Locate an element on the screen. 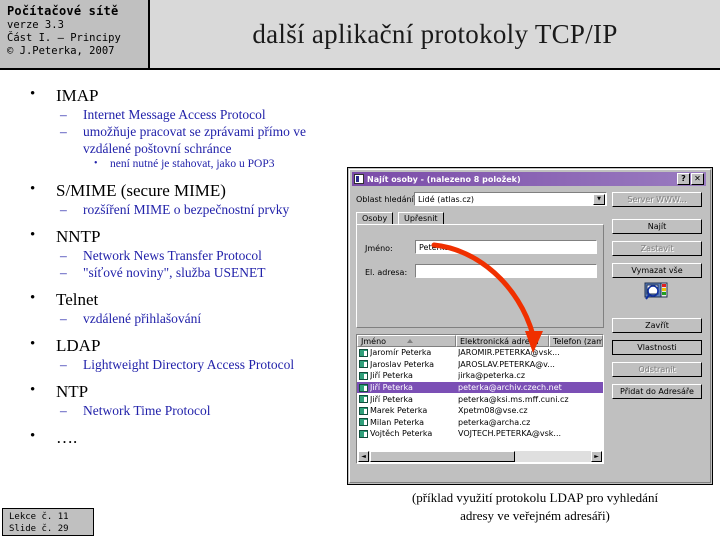  page-title: další aplikační protokoly TCP/IP is located at coordinates (435, 33).